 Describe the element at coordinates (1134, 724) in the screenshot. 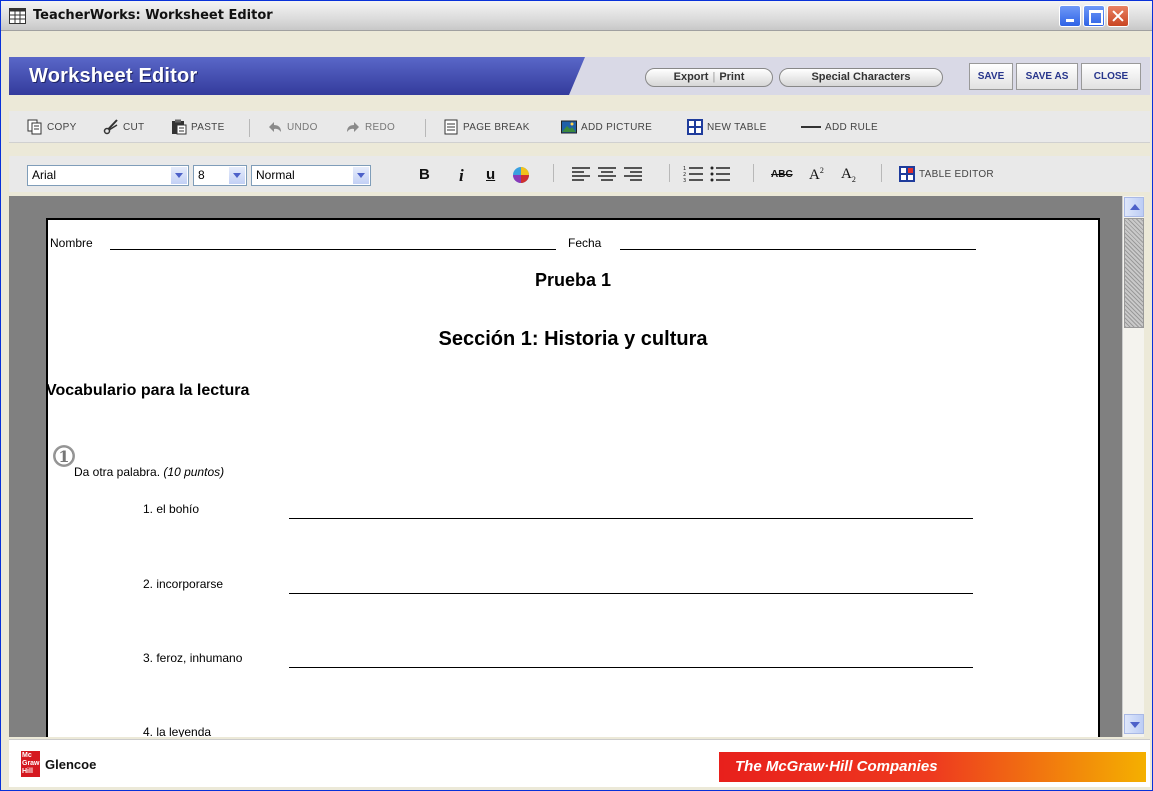

I see `scroll-down-icon` at that location.